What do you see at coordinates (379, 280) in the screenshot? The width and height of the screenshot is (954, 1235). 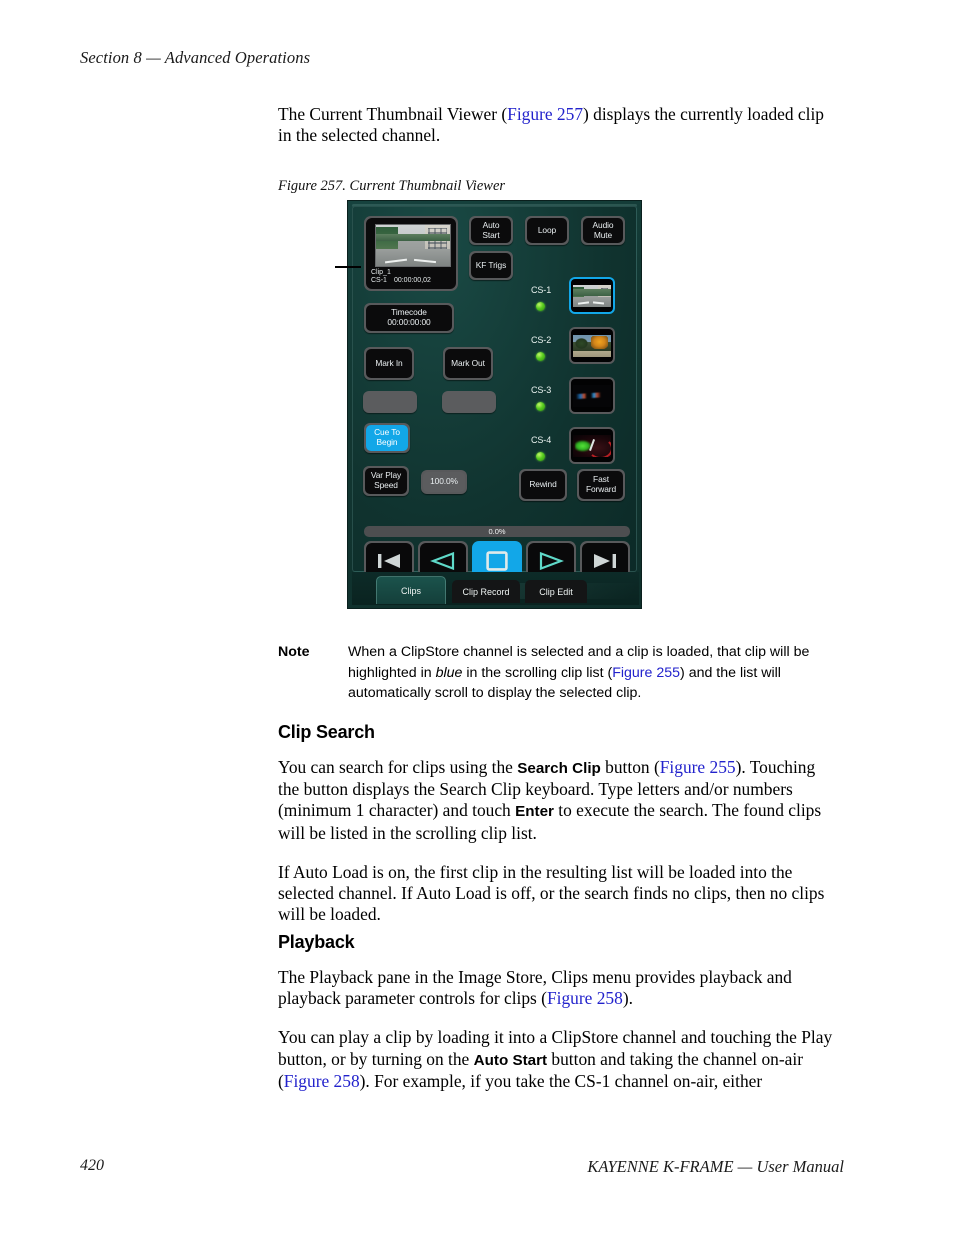 I see `current-clip-channel: CS-1` at bounding box center [379, 280].